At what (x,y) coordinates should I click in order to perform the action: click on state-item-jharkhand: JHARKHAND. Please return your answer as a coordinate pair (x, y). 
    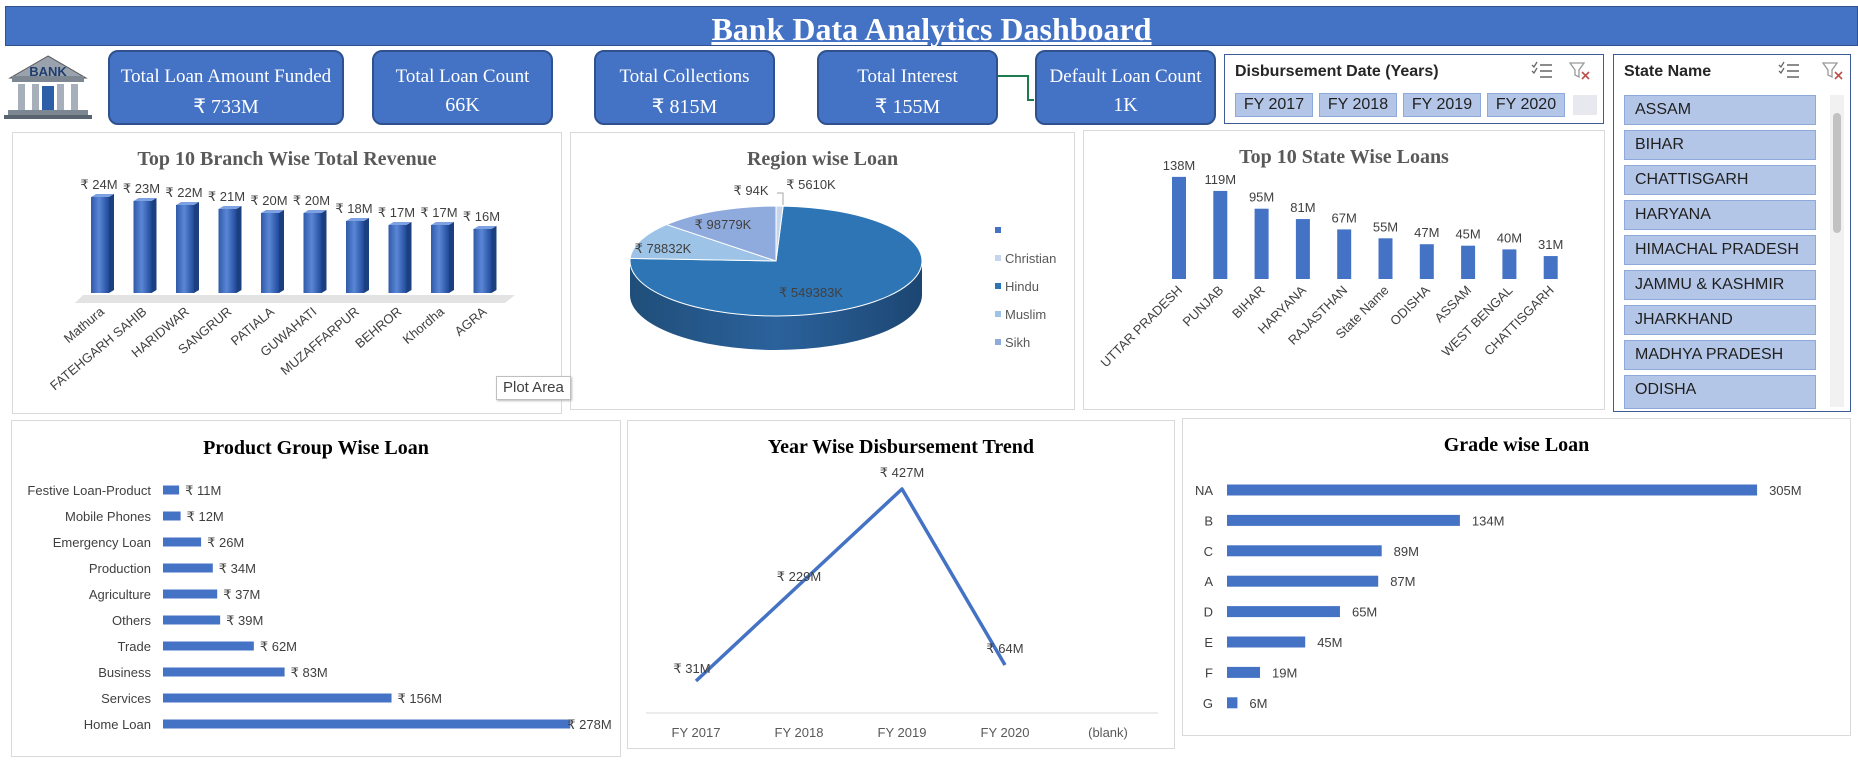
    Looking at the image, I should click on (1720, 320).